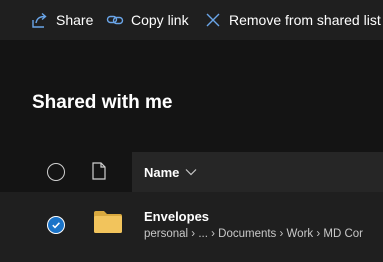 This screenshot has width=383, height=262. Describe the element at coordinates (56, 172) in the screenshot. I see `select-all-checkbox` at that location.